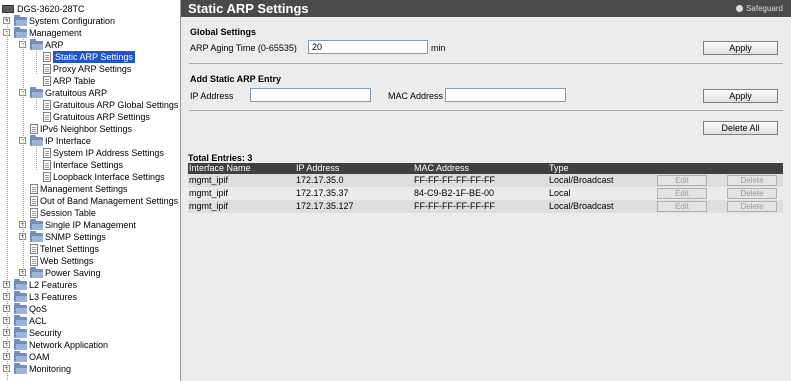  Describe the element at coordinates (236, 79) in the screenshot. I see `add-entry-title: Add Static ARP Entry` at that location.